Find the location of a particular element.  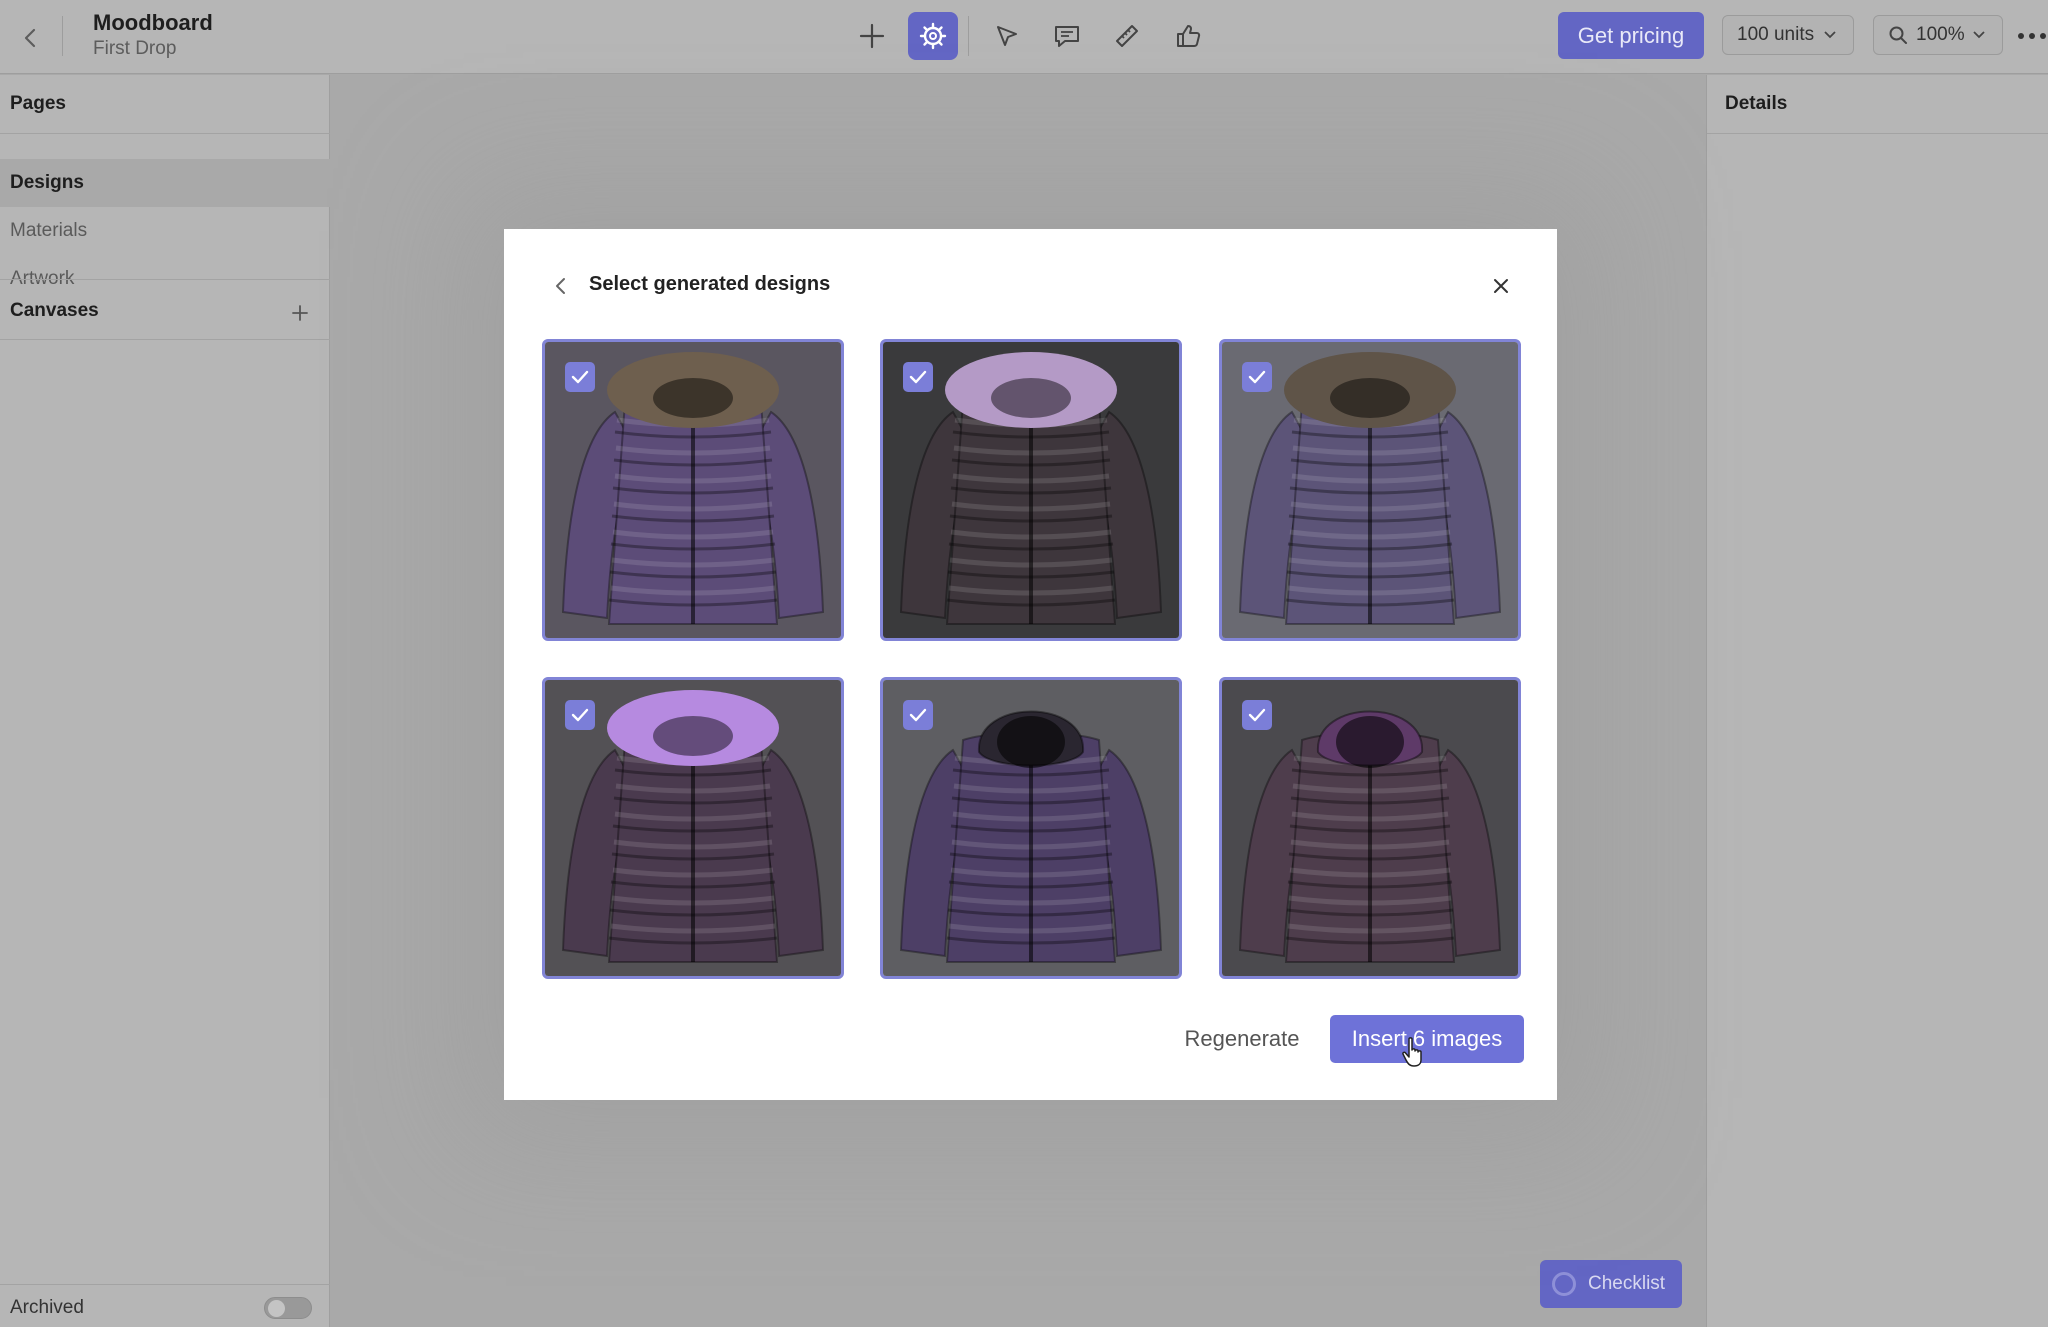

insert-images-button: Insert 6 images is located at coordinates (1427, 1039).